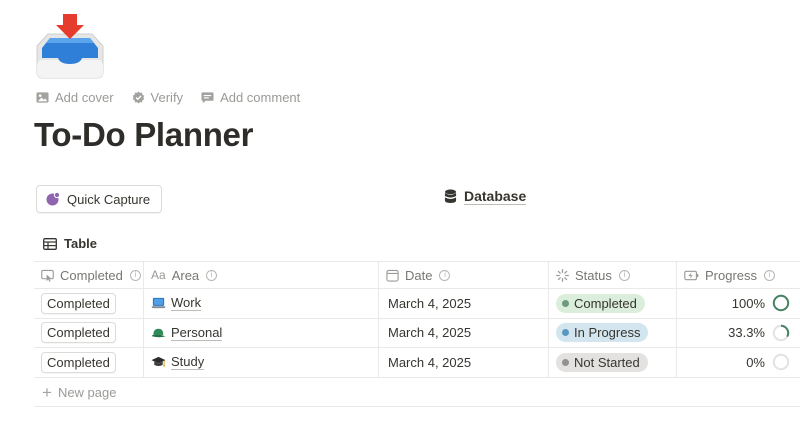 This screenshot has width=800, height=422. I want to click on quick-capture-icon, so click(53, 198).